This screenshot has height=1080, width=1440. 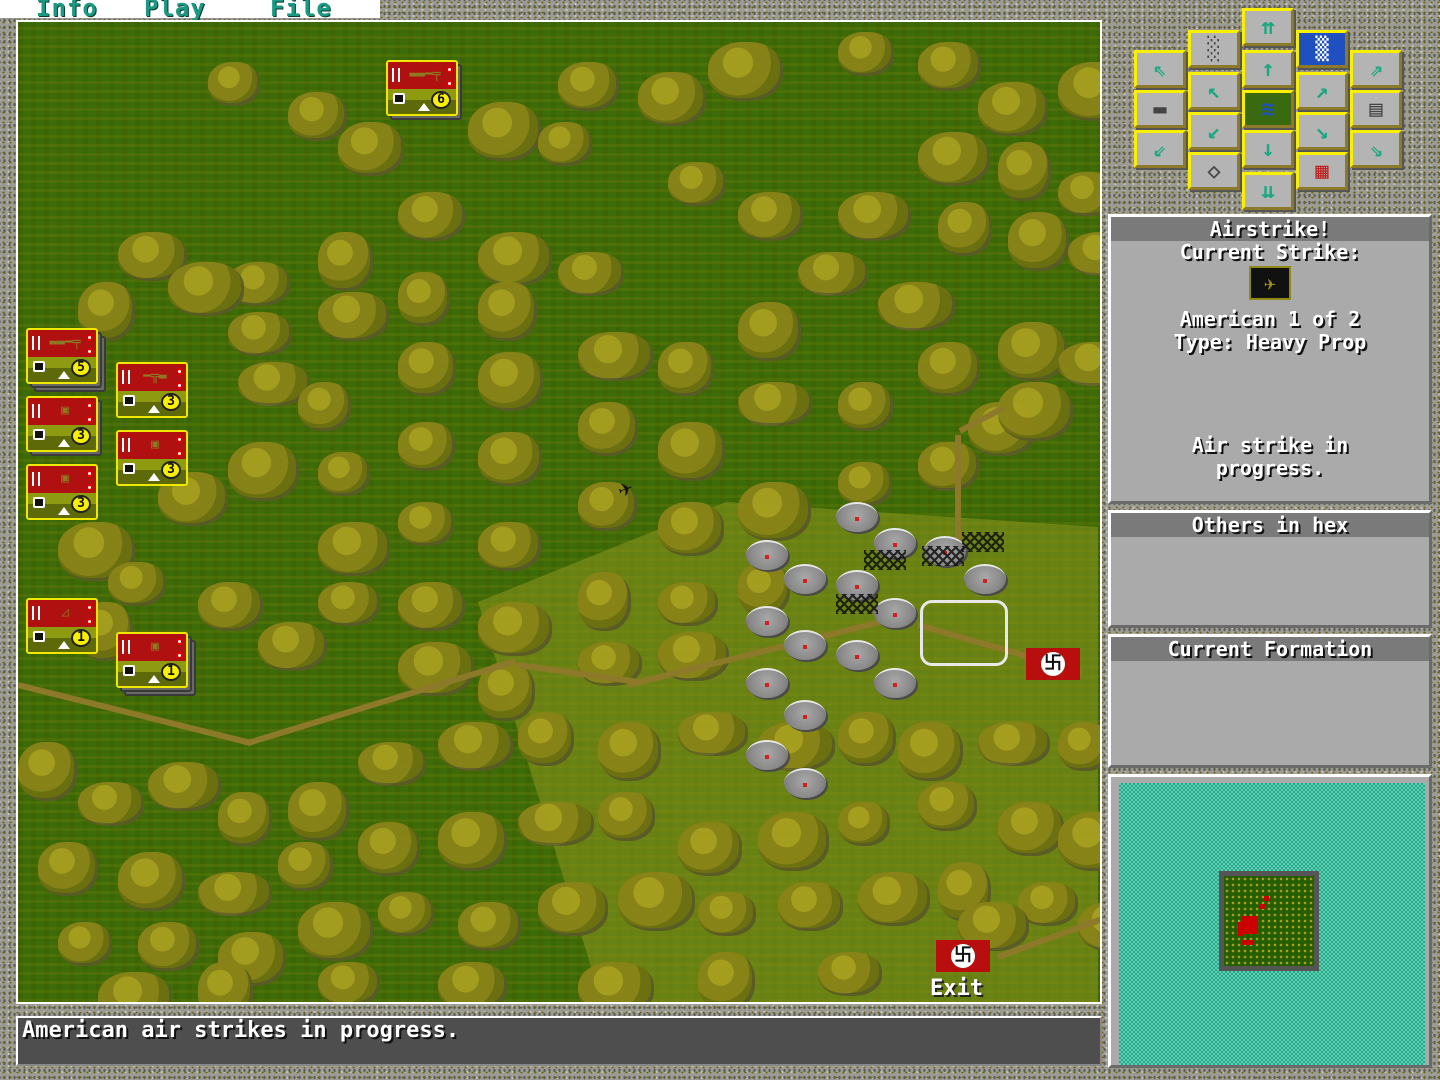 I want to click on counter-face: ▬▬━╤ 5, so click(x=62, y=356).